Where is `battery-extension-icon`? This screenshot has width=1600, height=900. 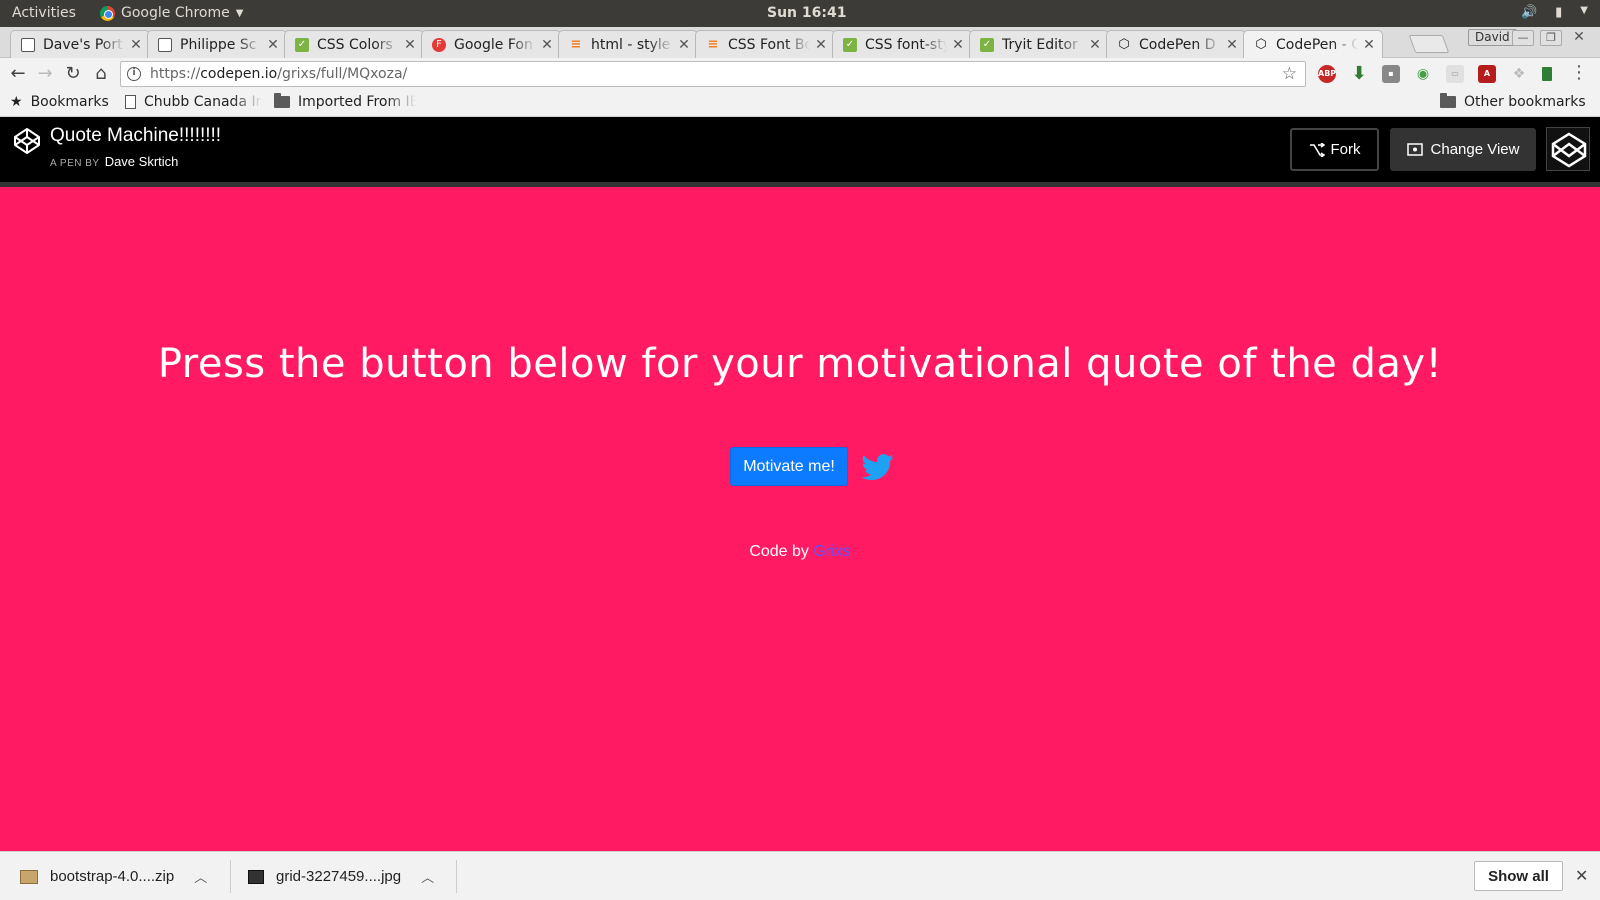
battery-extension-icon is located at coordinates (1547, 74).